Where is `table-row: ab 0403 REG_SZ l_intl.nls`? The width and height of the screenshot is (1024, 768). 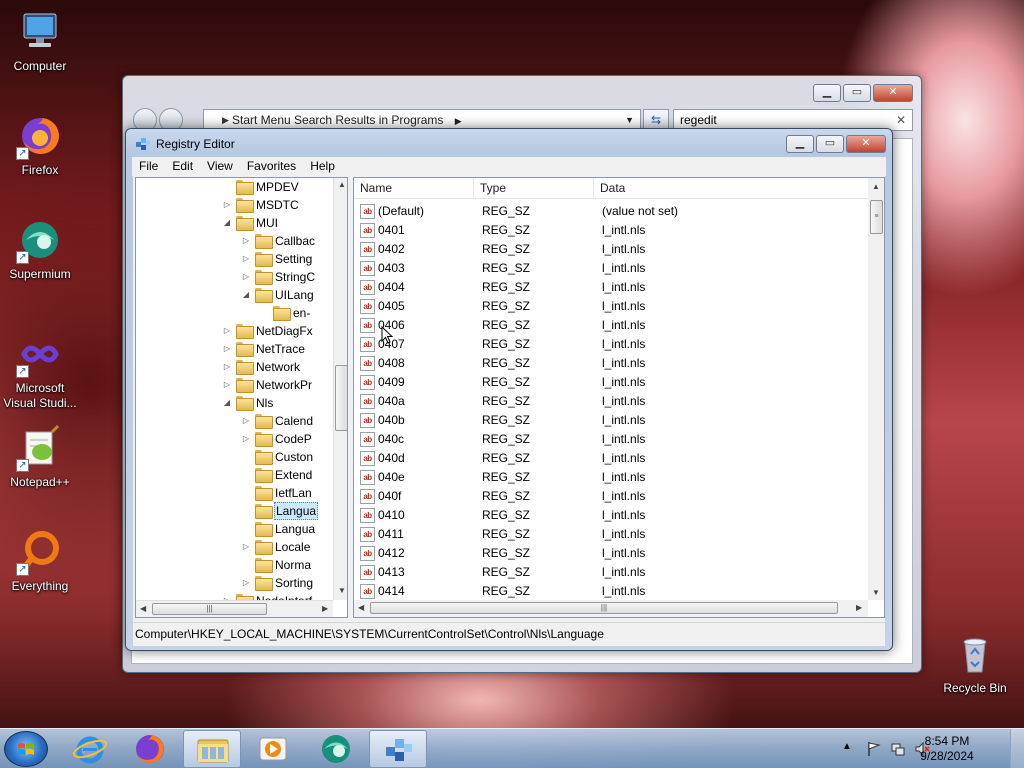
table-row: ab 0403 REG_SZ l_intl.nls is located at coordinates (611, 268).